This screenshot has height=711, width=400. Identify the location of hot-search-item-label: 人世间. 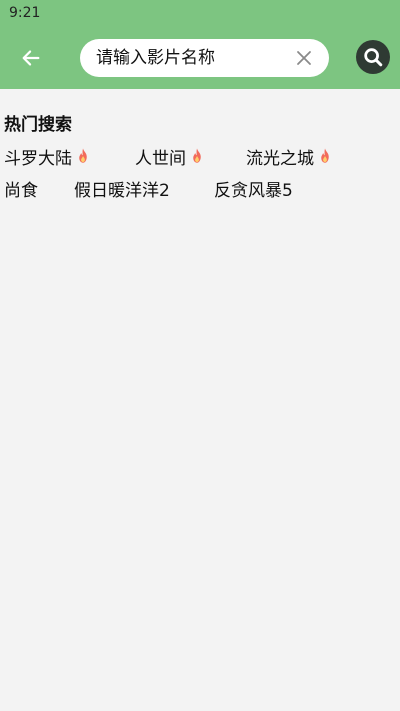
(160, 158).